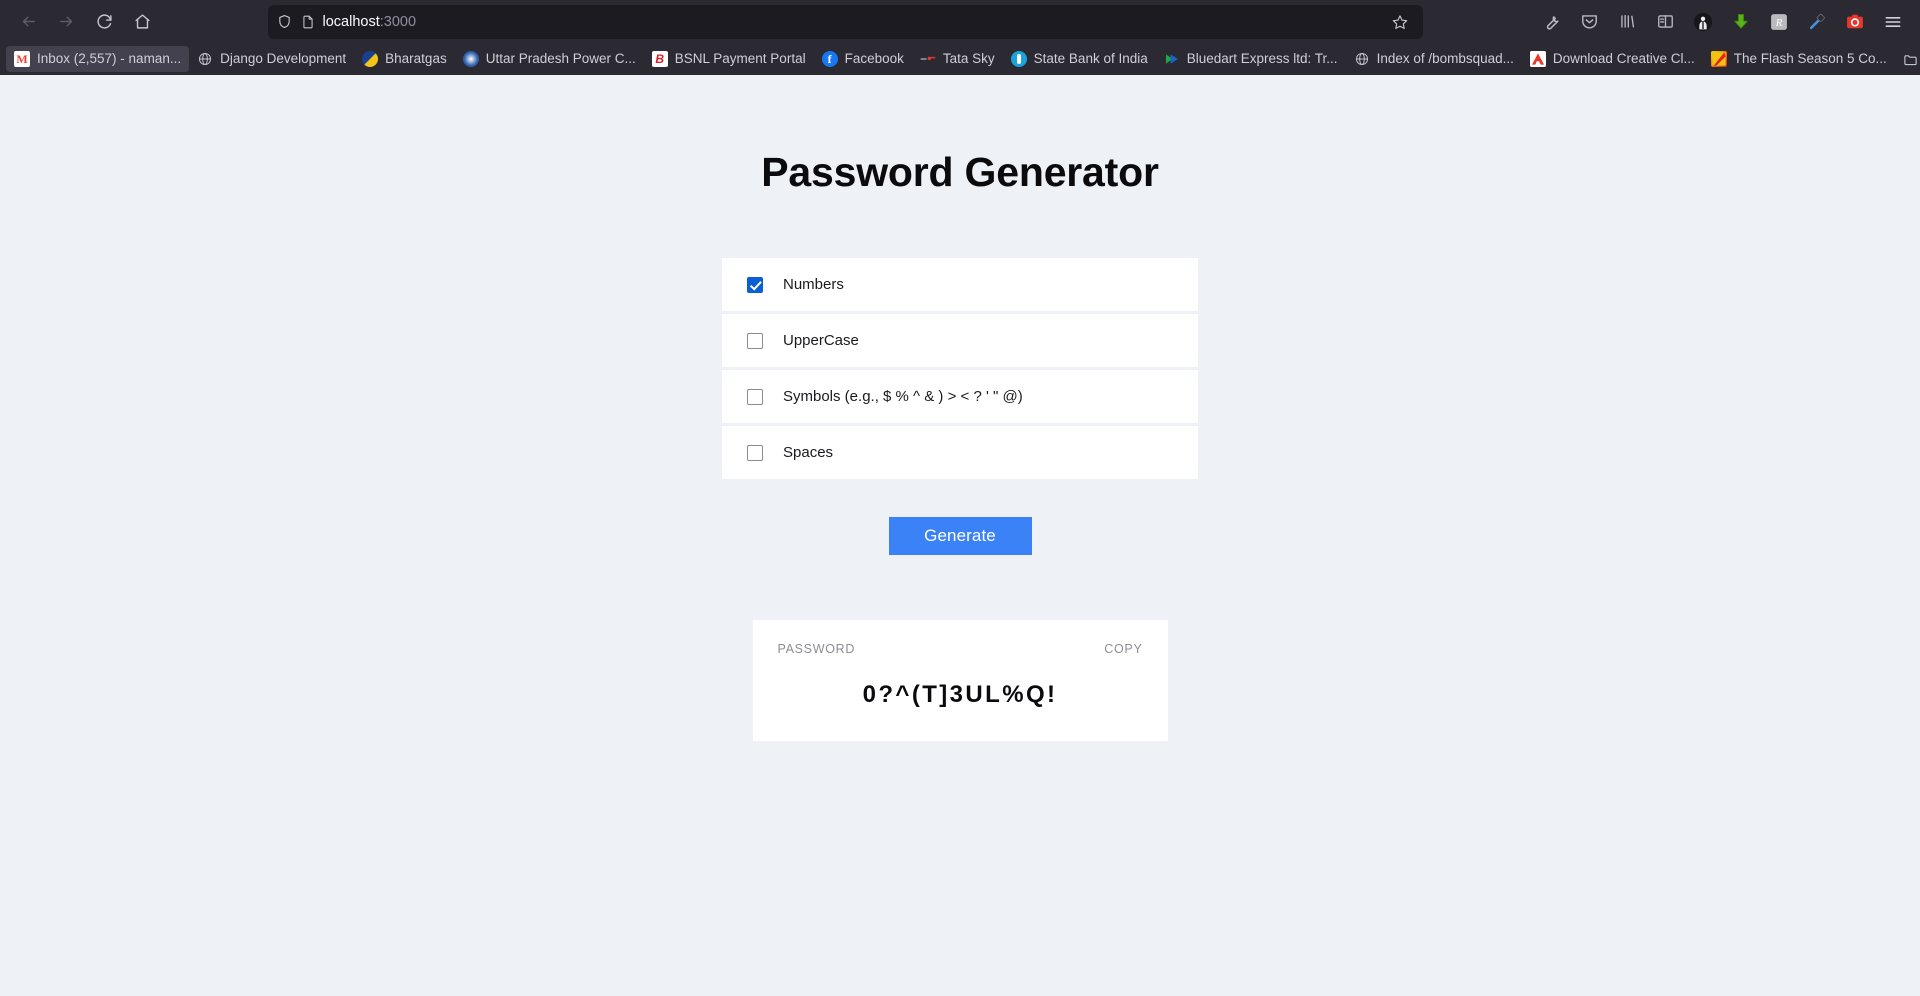 The image size is (1920, 996). Describe the element at coordinates (740, 58) in the screenshot. I see `bookmark-label: BSNL Payment Portal` at that location.